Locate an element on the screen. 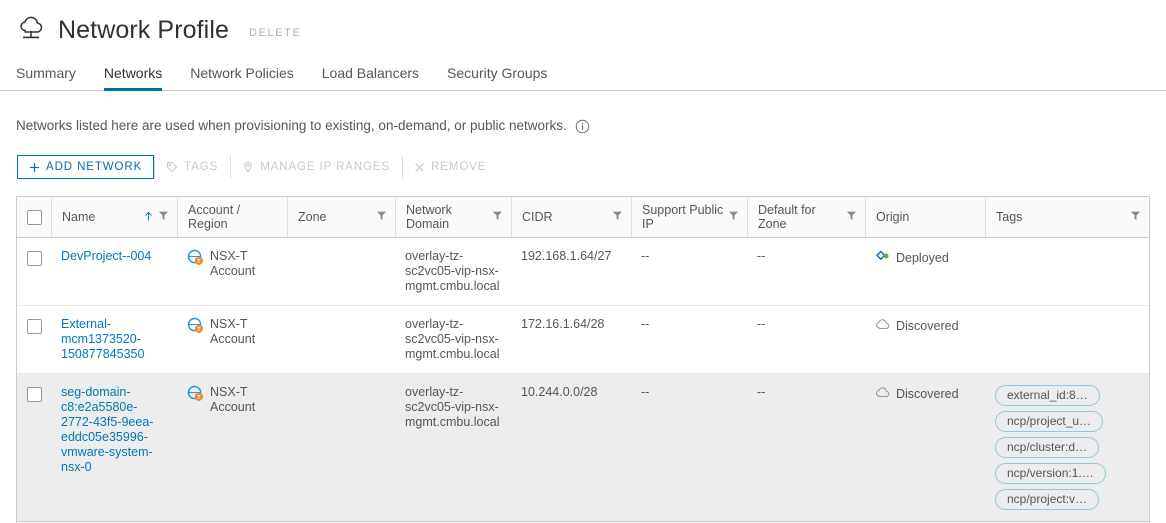 The image size is (1166, 523). tab-security-groups: Security Groups is located at coordinates (497, 77).